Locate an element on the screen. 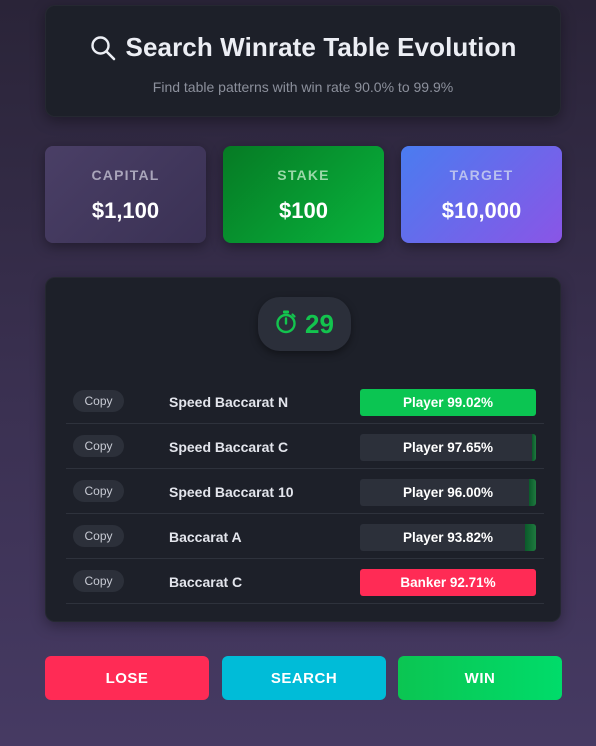  capital-card: CAPITAL $1,100 is located at coordinates (125, 194).